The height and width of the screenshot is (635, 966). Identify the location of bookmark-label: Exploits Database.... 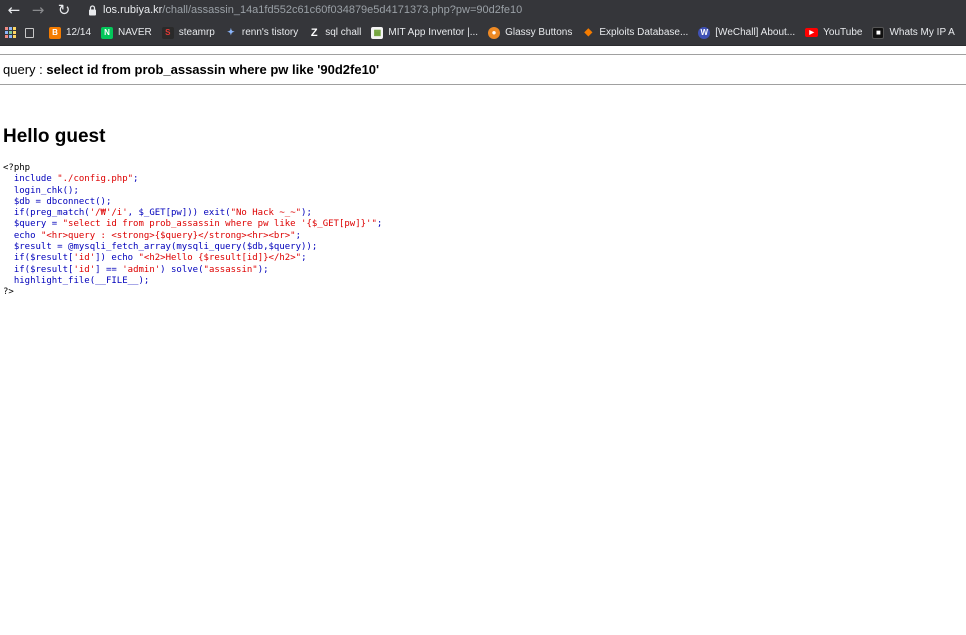
(644, 32).